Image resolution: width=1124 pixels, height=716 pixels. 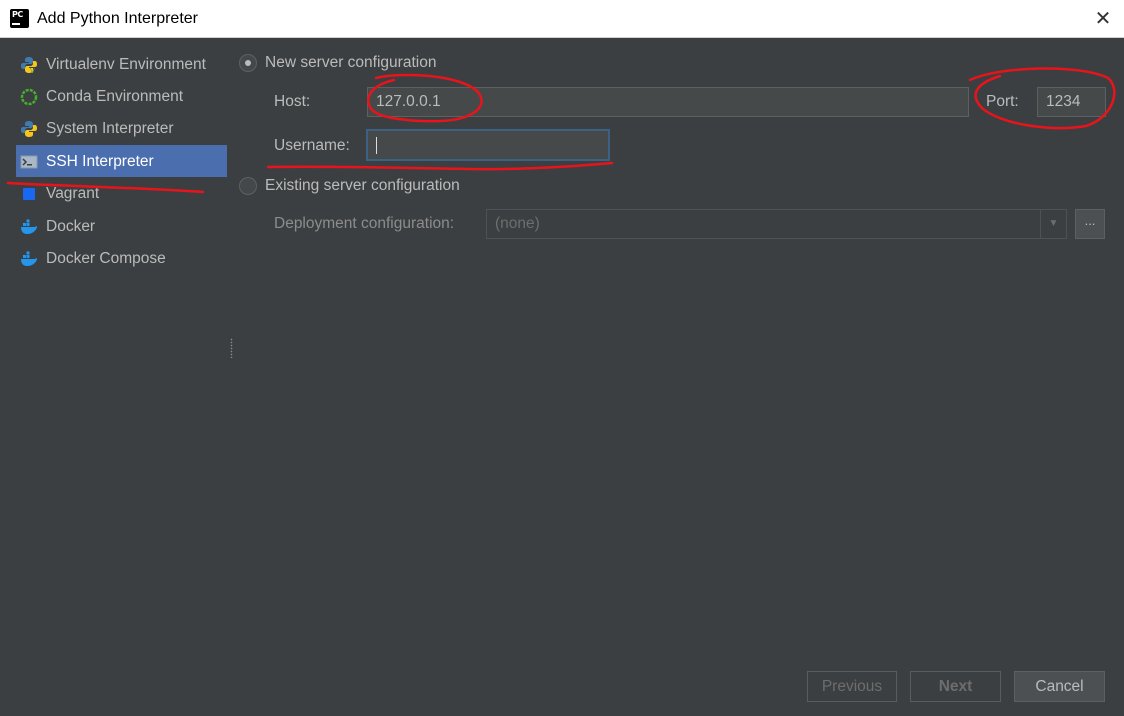 What do you see at coordinates (312, 145) in the screenshot?
I see `username-label: Username:` at bounding box center [312, 145].